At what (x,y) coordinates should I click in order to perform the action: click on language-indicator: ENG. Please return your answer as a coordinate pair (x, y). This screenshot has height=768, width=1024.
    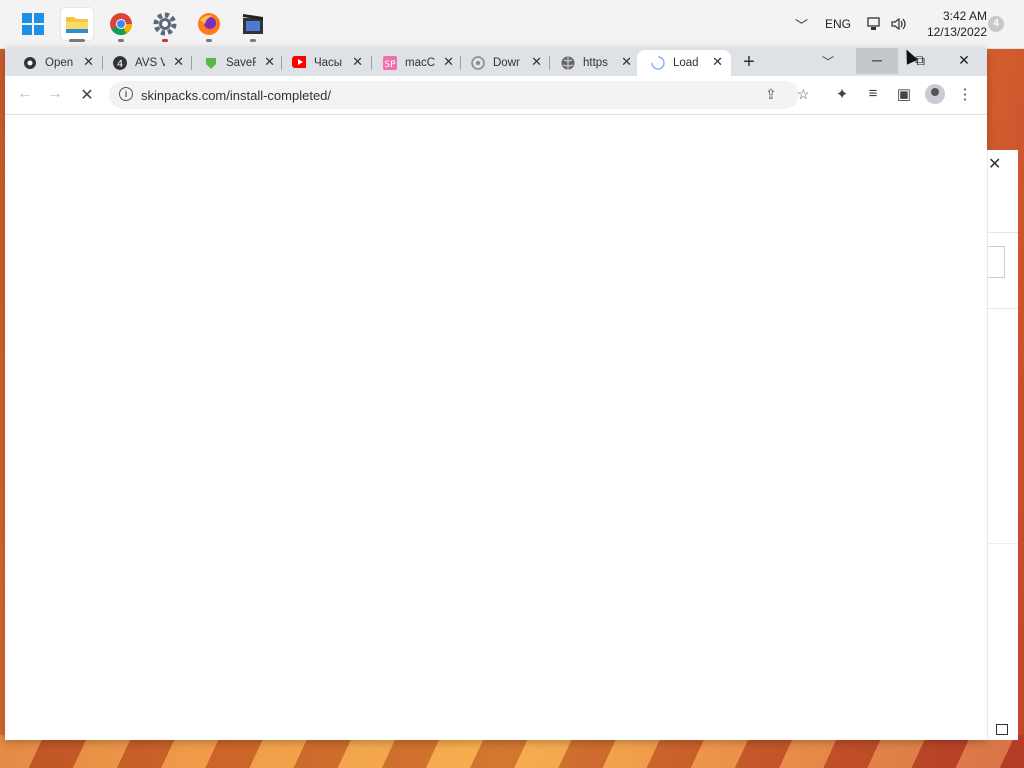
    Looking at the image, I should click on (838, 24).